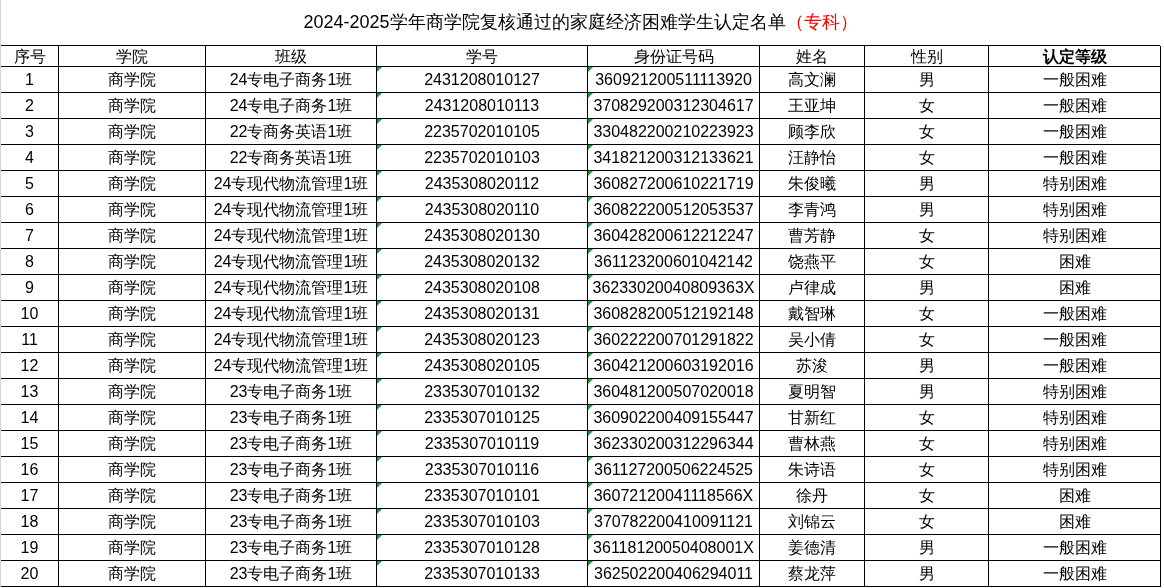 This screenshot has height=588, width=1164. I want to click on table-cell: 4, so click(30, 158).